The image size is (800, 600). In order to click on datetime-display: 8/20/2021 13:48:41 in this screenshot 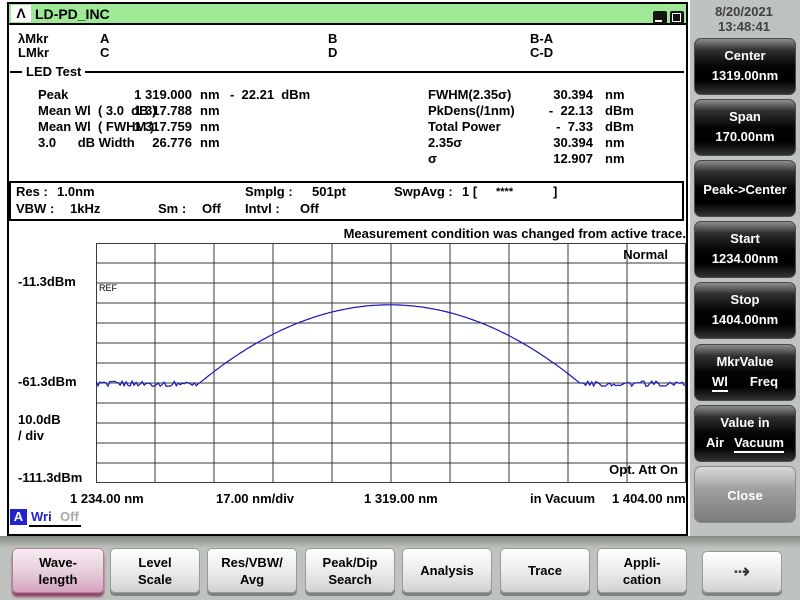, I will do `click(744, 19)`.